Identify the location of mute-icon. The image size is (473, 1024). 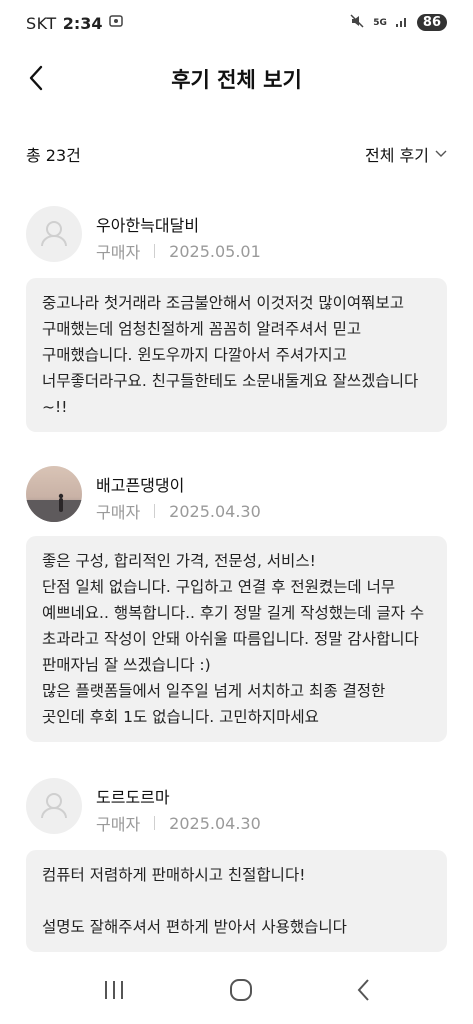
(357, 22).